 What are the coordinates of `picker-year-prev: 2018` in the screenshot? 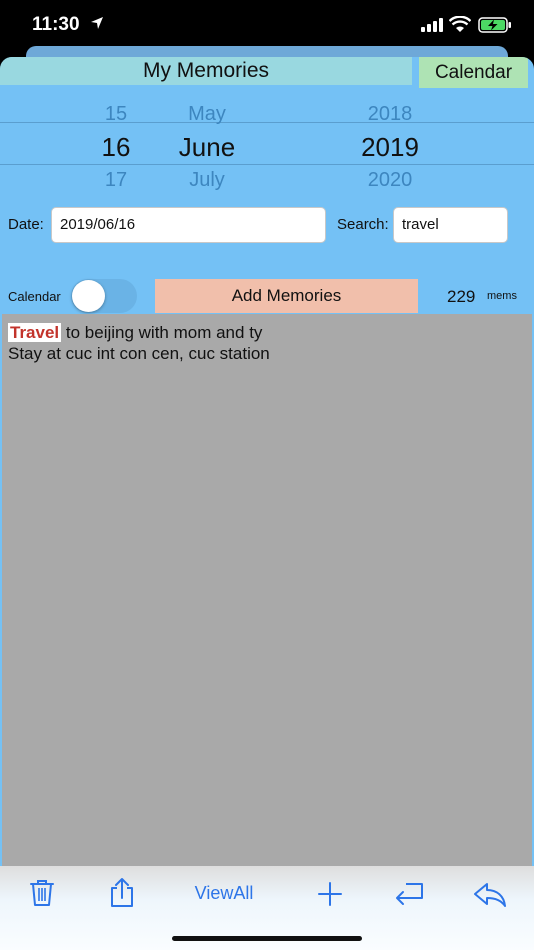 It's located at (390, 114).